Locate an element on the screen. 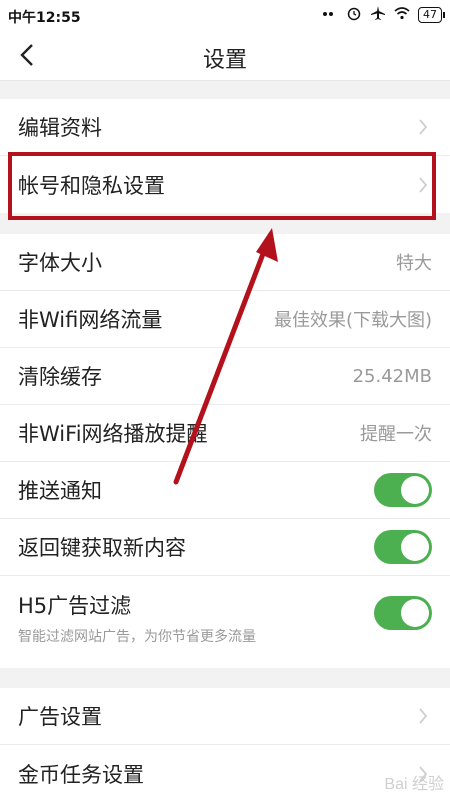  row-value: 25.42MB is located at coordinates (392, 376).